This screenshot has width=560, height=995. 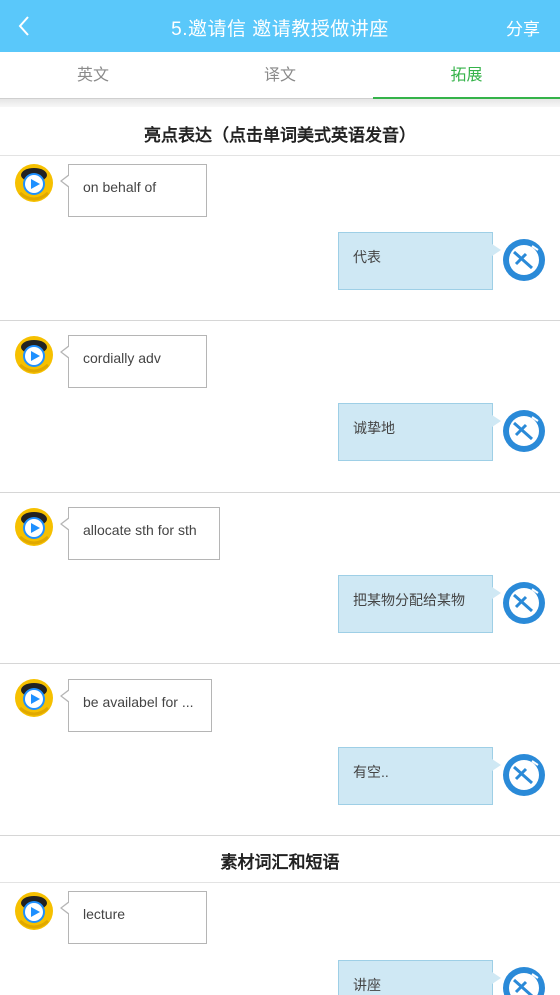 What do you see at coordinates (419, 261) in the screenshot?
I see `chinese-translation-bubble: 代表` at bounding box center [419, 261].